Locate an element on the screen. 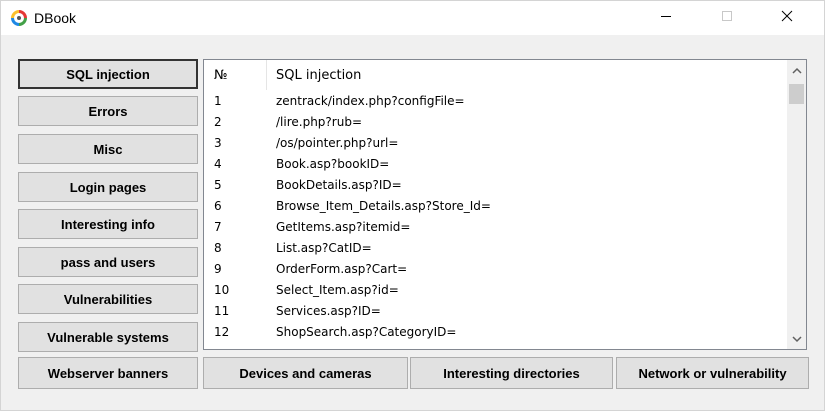 This screenshot has width=825, height=411. close-icon is located at coordinates (787, 18).